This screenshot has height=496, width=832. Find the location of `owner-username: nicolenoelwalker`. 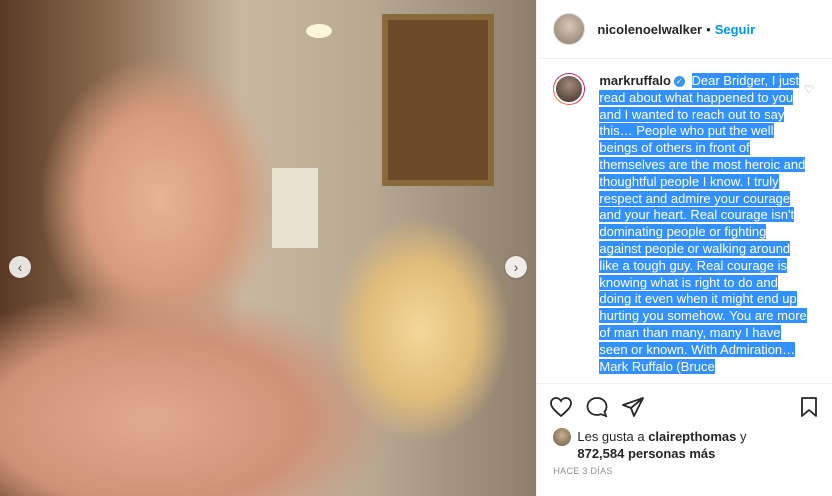

owner-username: nicolenoelwalker is located at coordinates (649, 29).